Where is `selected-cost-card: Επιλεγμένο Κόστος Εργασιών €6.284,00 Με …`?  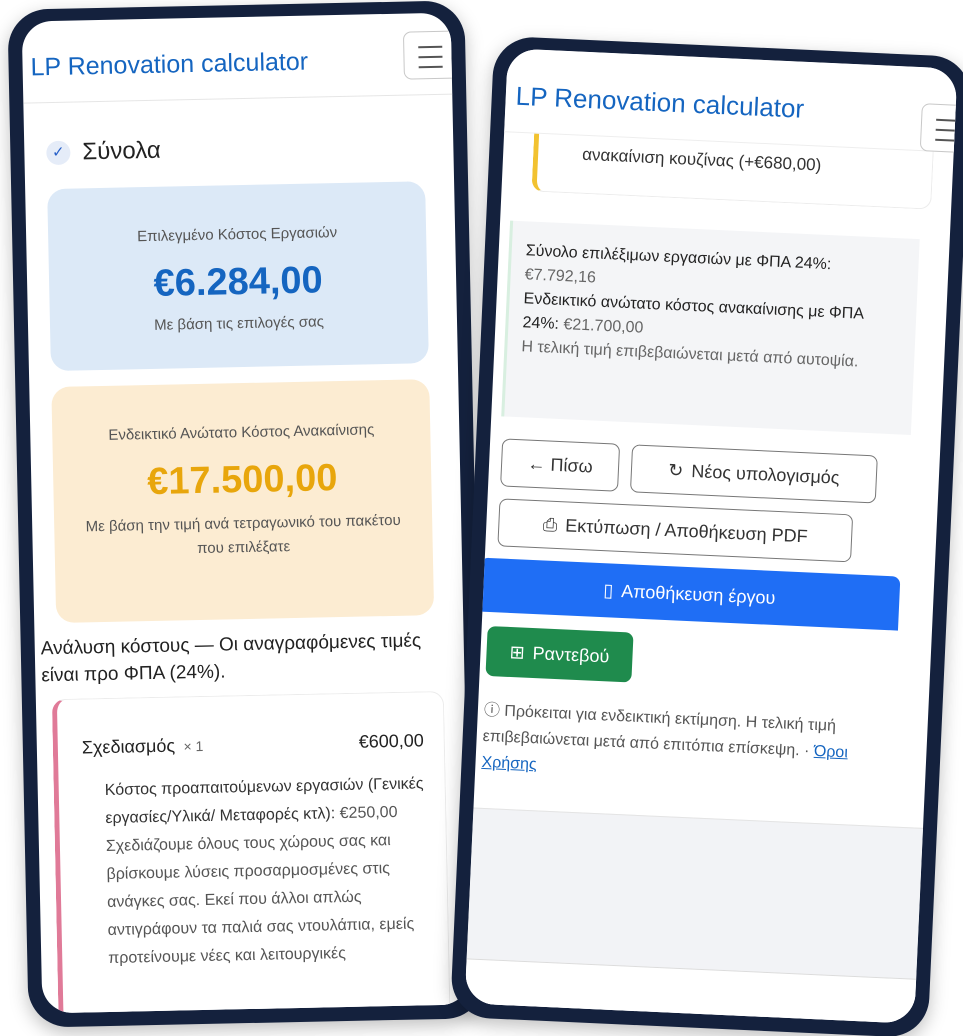
selected-cost-card: Επιλεγμένο Κόστος Εργασιών €6.284,00 Με … is located at coordinates (238, 276).